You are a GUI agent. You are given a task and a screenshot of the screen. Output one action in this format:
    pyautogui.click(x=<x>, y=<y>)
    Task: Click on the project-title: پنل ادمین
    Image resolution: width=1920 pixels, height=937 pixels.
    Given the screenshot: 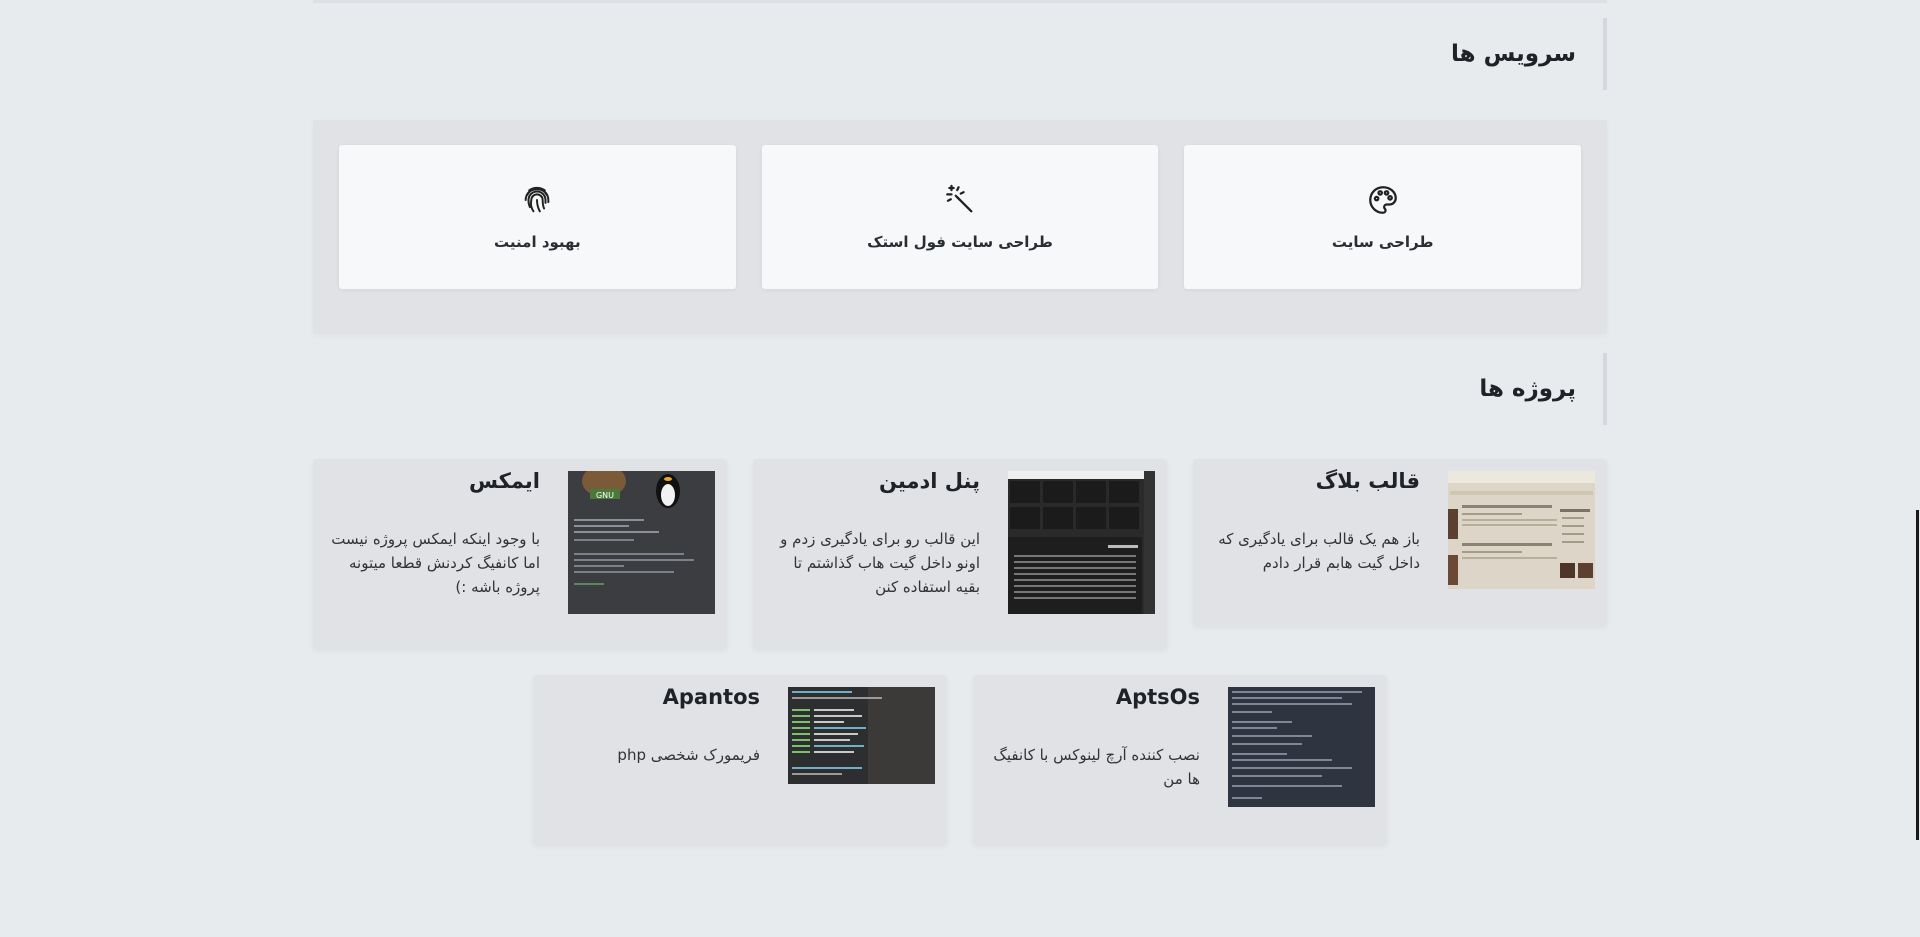 What is the action you would take?
    pyautogui.click(x=929, y=481)
    